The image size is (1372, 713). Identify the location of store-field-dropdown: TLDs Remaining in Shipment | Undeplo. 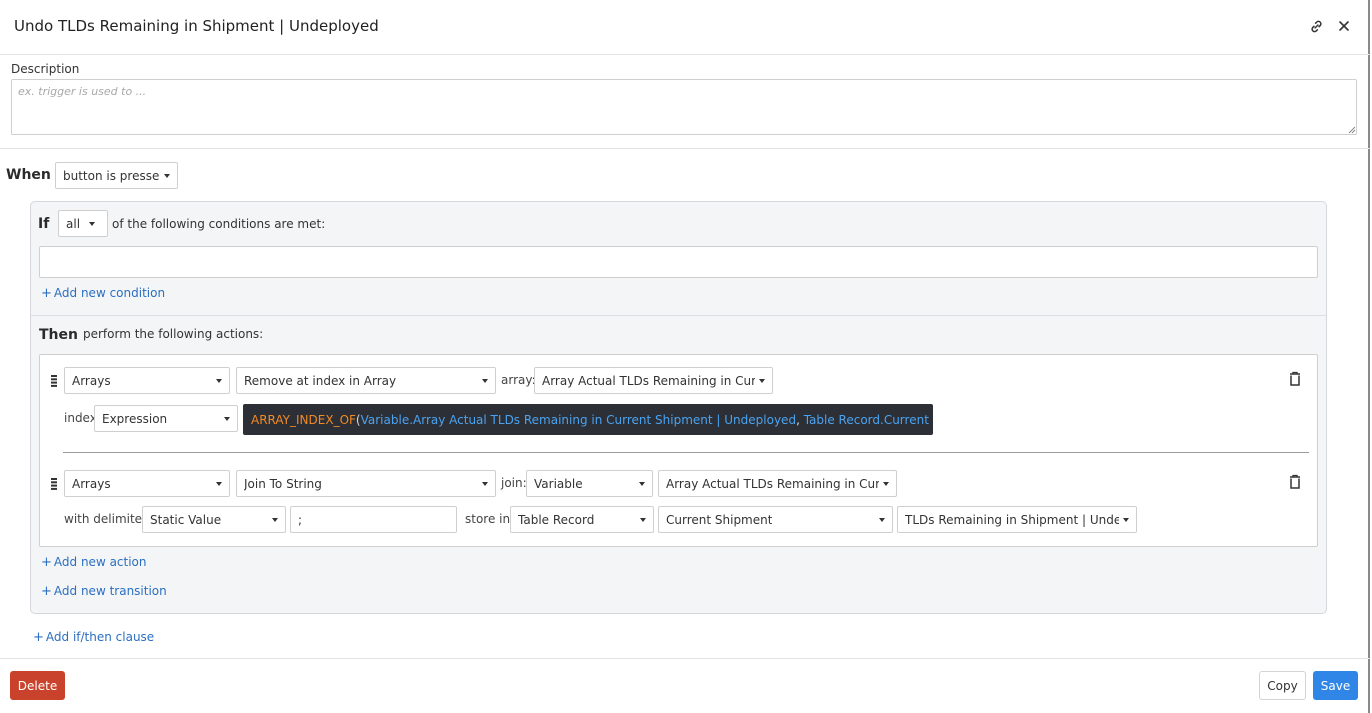
(1017, 519).